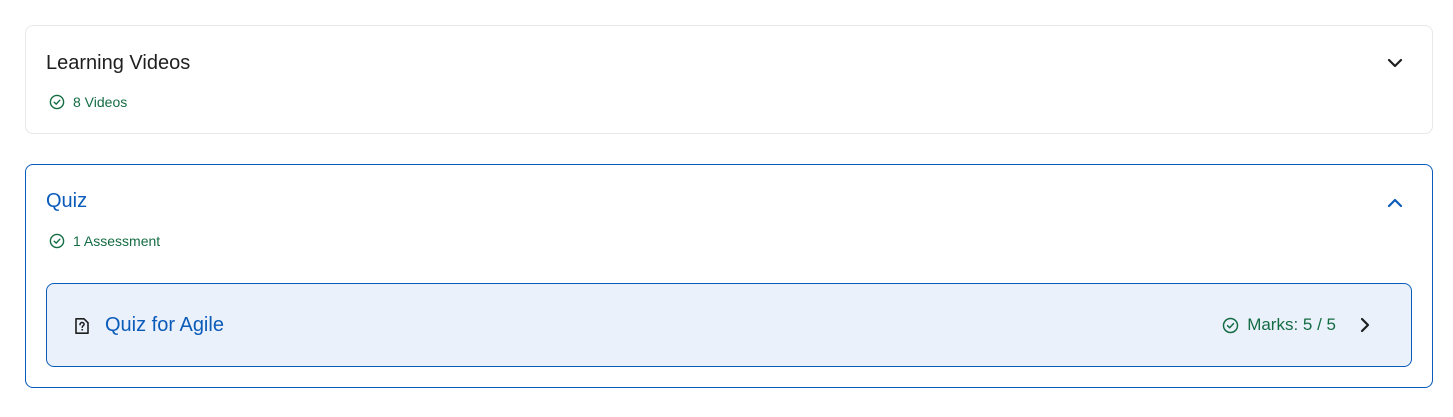 This screenshot has height=417, width=1453. I want to click on videos-count-label: 8 Videos, so click(100, 102).